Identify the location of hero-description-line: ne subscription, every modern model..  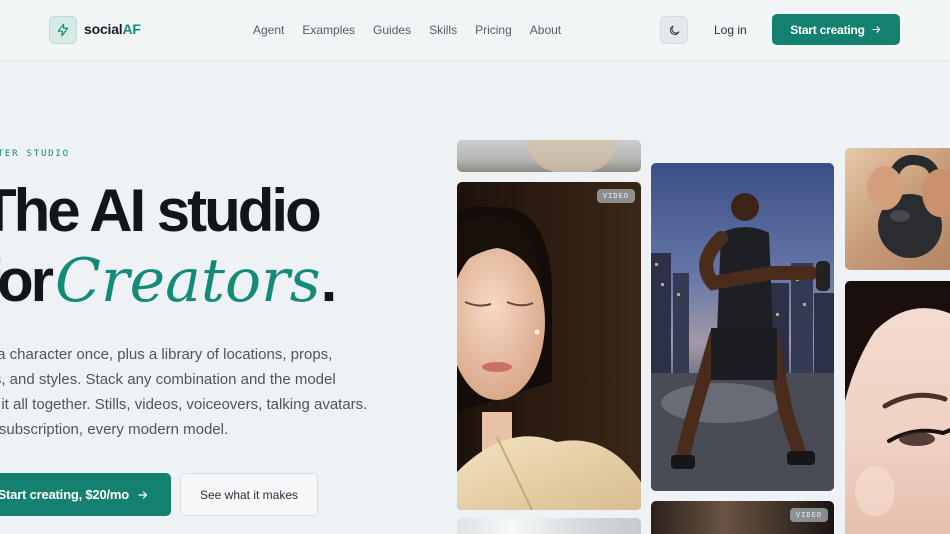
(114, 429).